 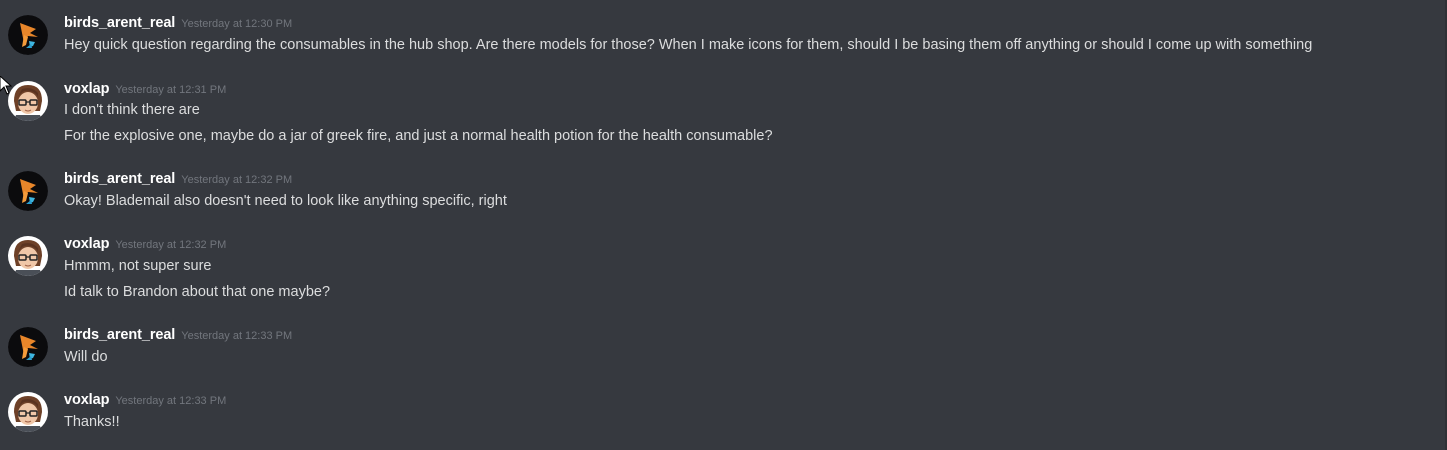 What do you see at coordinates (86, 357) in the screenshot?
I see `message-text: Will do` at bounding box center [86, 357].